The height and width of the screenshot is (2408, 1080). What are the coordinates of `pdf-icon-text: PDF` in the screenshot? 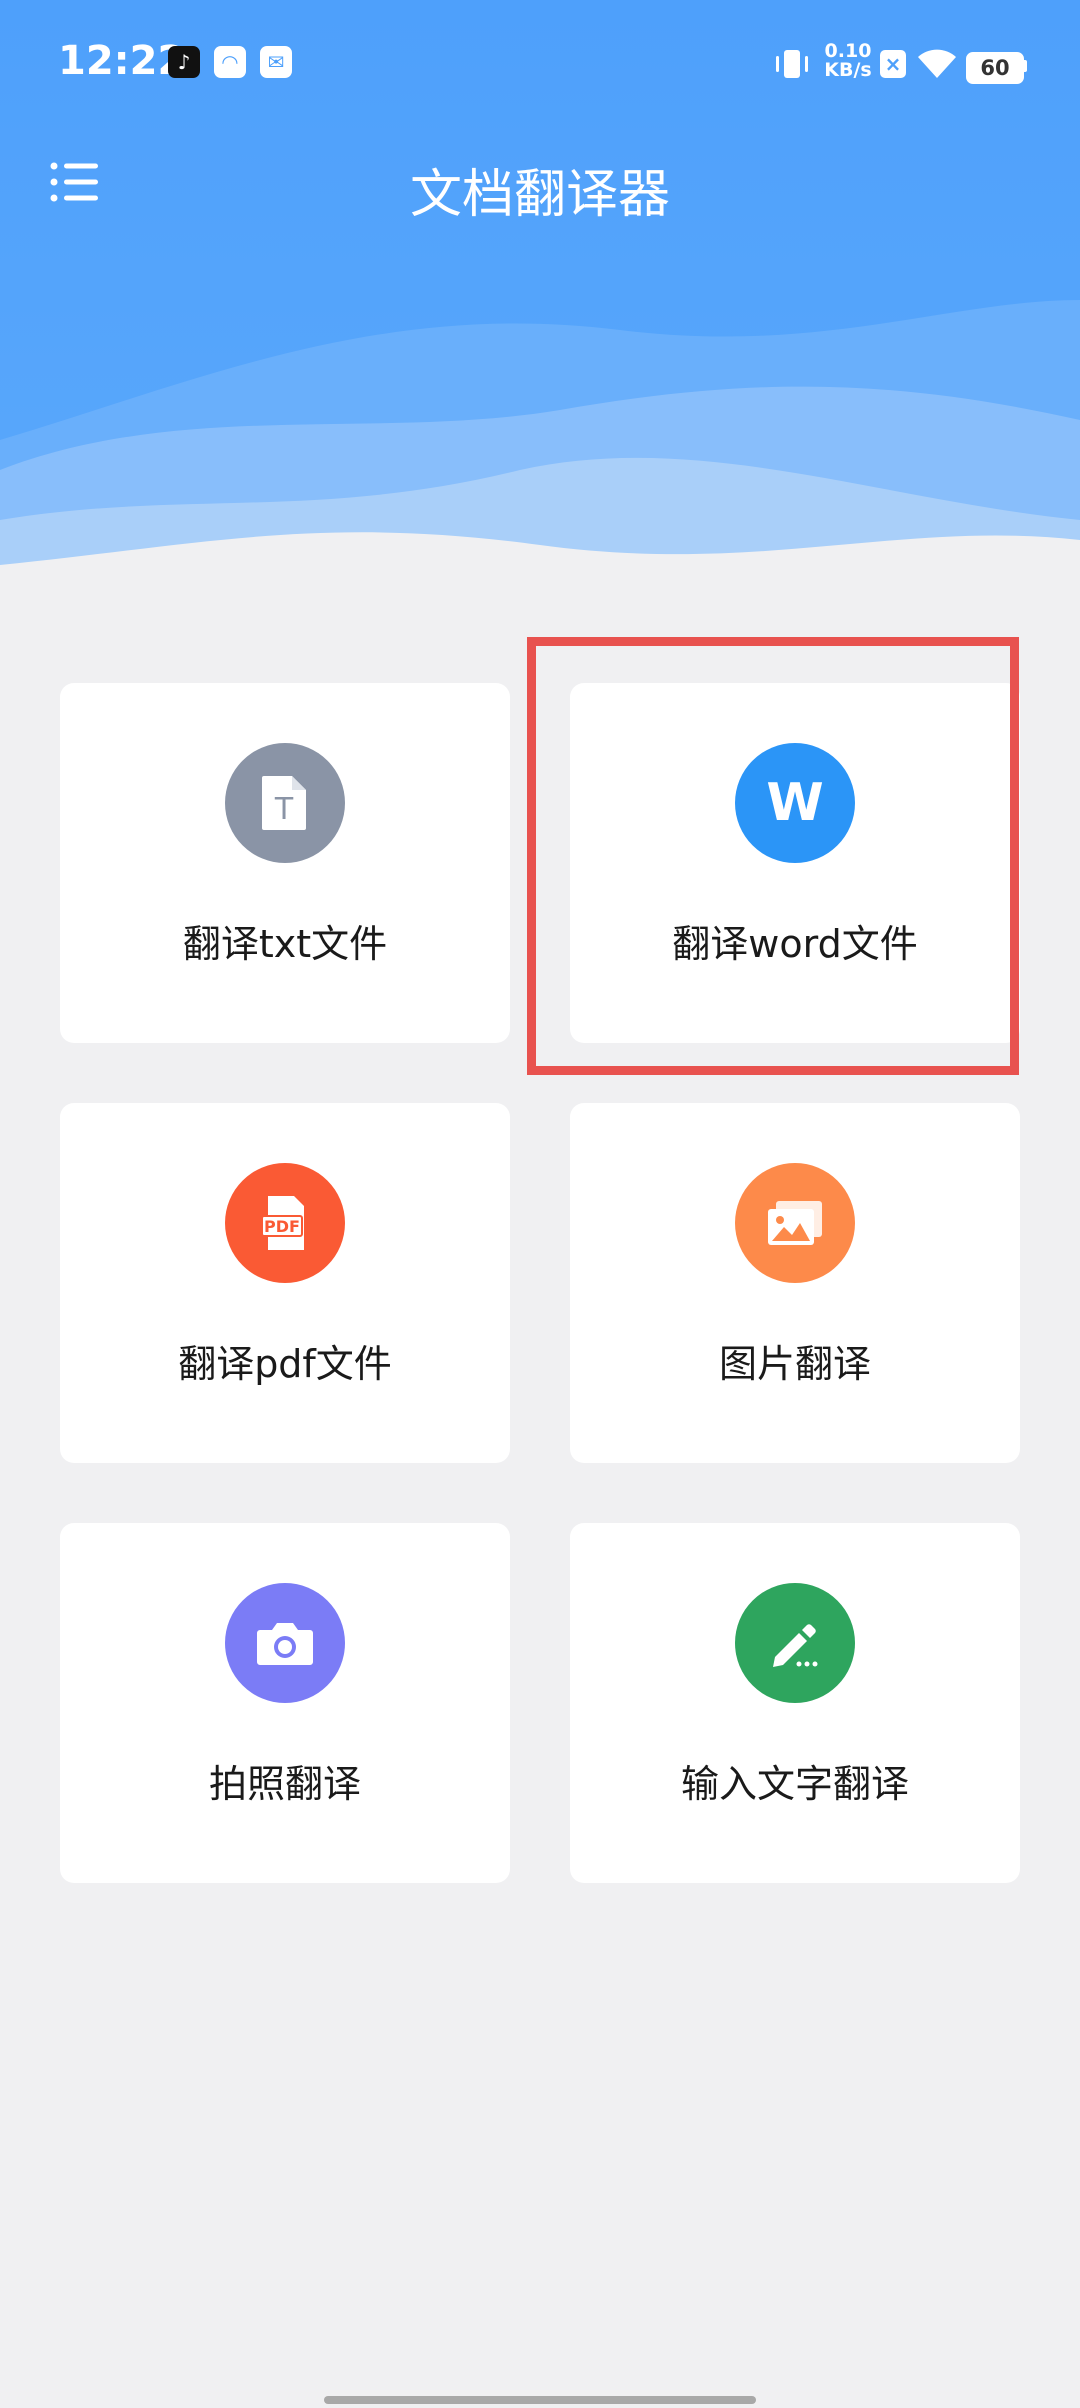 It's located at (282, 1226).